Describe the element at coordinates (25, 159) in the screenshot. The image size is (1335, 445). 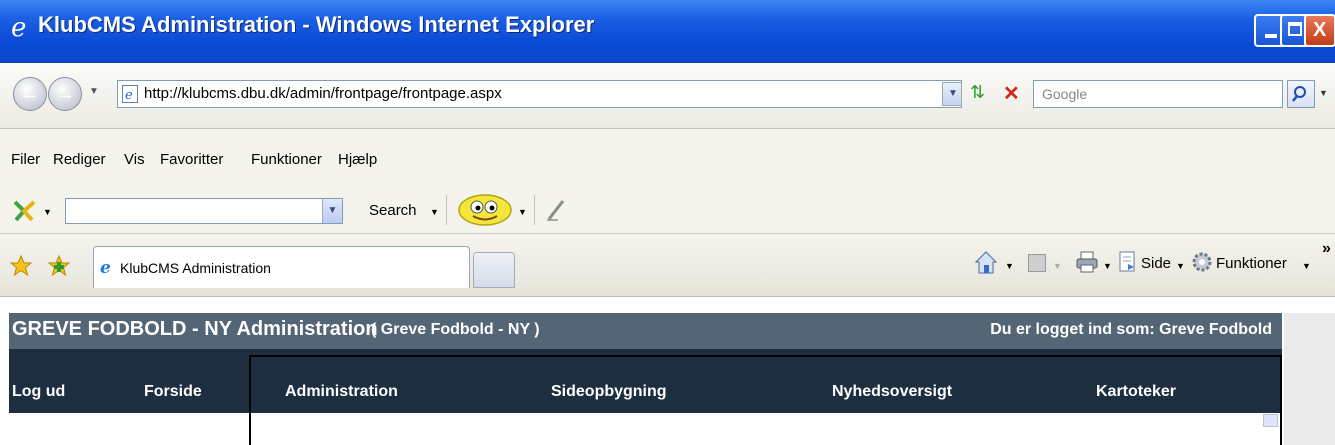
I see `menu-file: Filer` at that location.